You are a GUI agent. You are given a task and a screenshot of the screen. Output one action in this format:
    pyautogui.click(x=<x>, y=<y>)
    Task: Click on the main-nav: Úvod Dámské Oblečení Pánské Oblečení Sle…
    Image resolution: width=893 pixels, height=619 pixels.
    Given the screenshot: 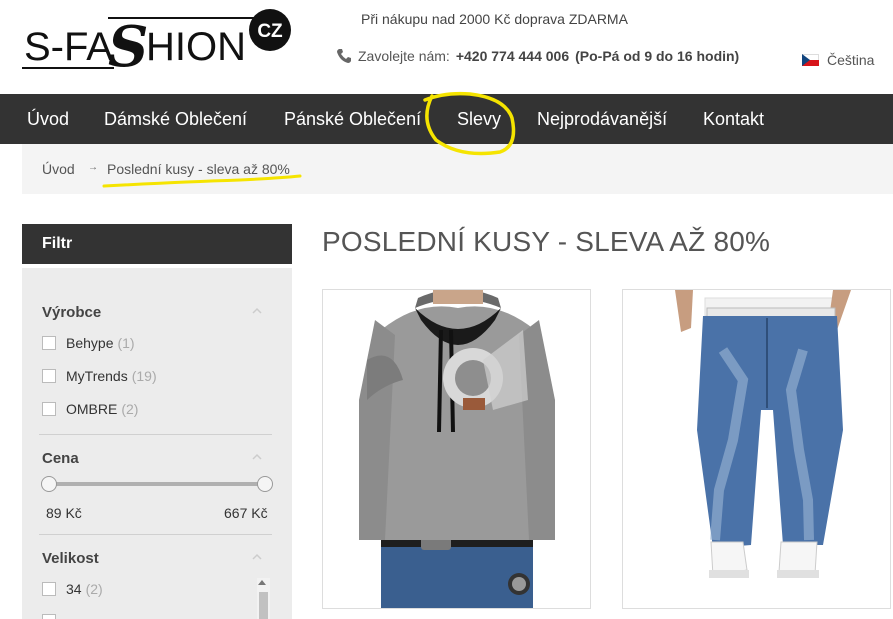 What is the action you would take?
    pyautogui.click(x=446, y=119)
    